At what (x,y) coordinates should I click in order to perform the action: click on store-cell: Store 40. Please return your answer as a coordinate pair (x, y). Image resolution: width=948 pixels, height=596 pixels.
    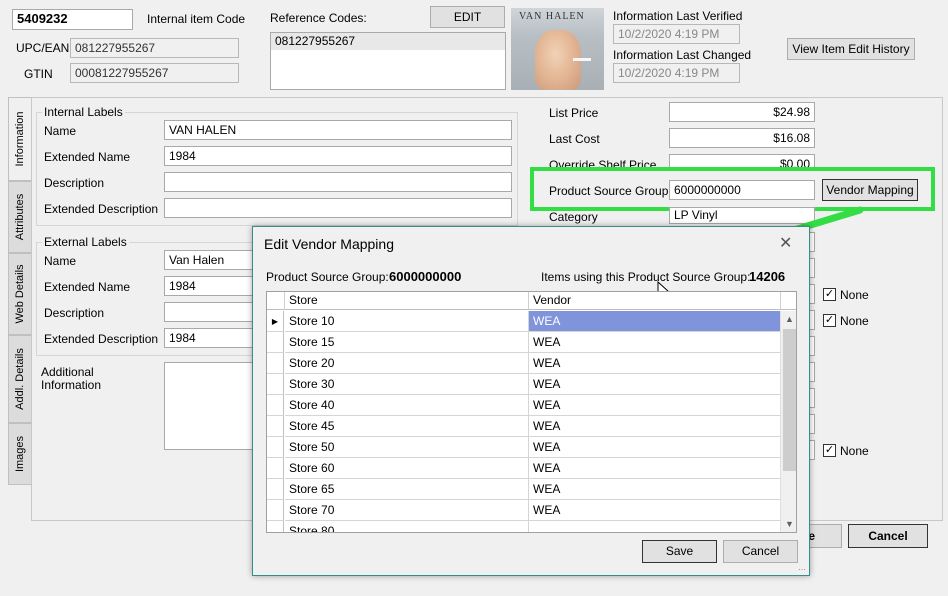
    Looking at the image, I should click on (407, 405).